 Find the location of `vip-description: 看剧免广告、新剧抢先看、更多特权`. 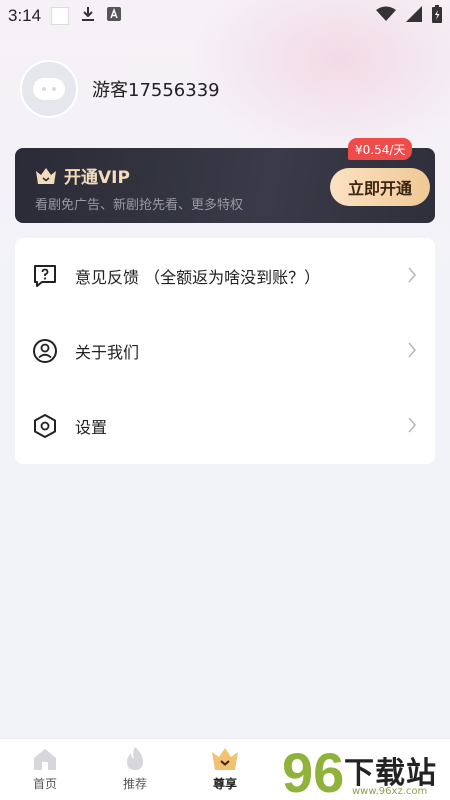

vip-description: 看剧免广告、新剧抢先看、更多特权 is located at coordinates (139, 205).